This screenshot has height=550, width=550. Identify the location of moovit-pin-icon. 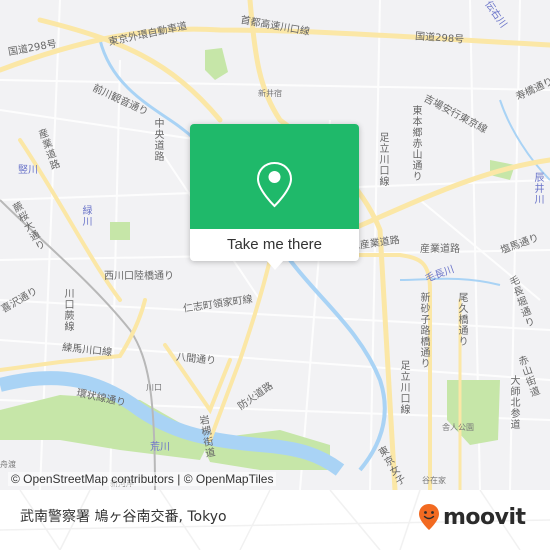
(429, 517).